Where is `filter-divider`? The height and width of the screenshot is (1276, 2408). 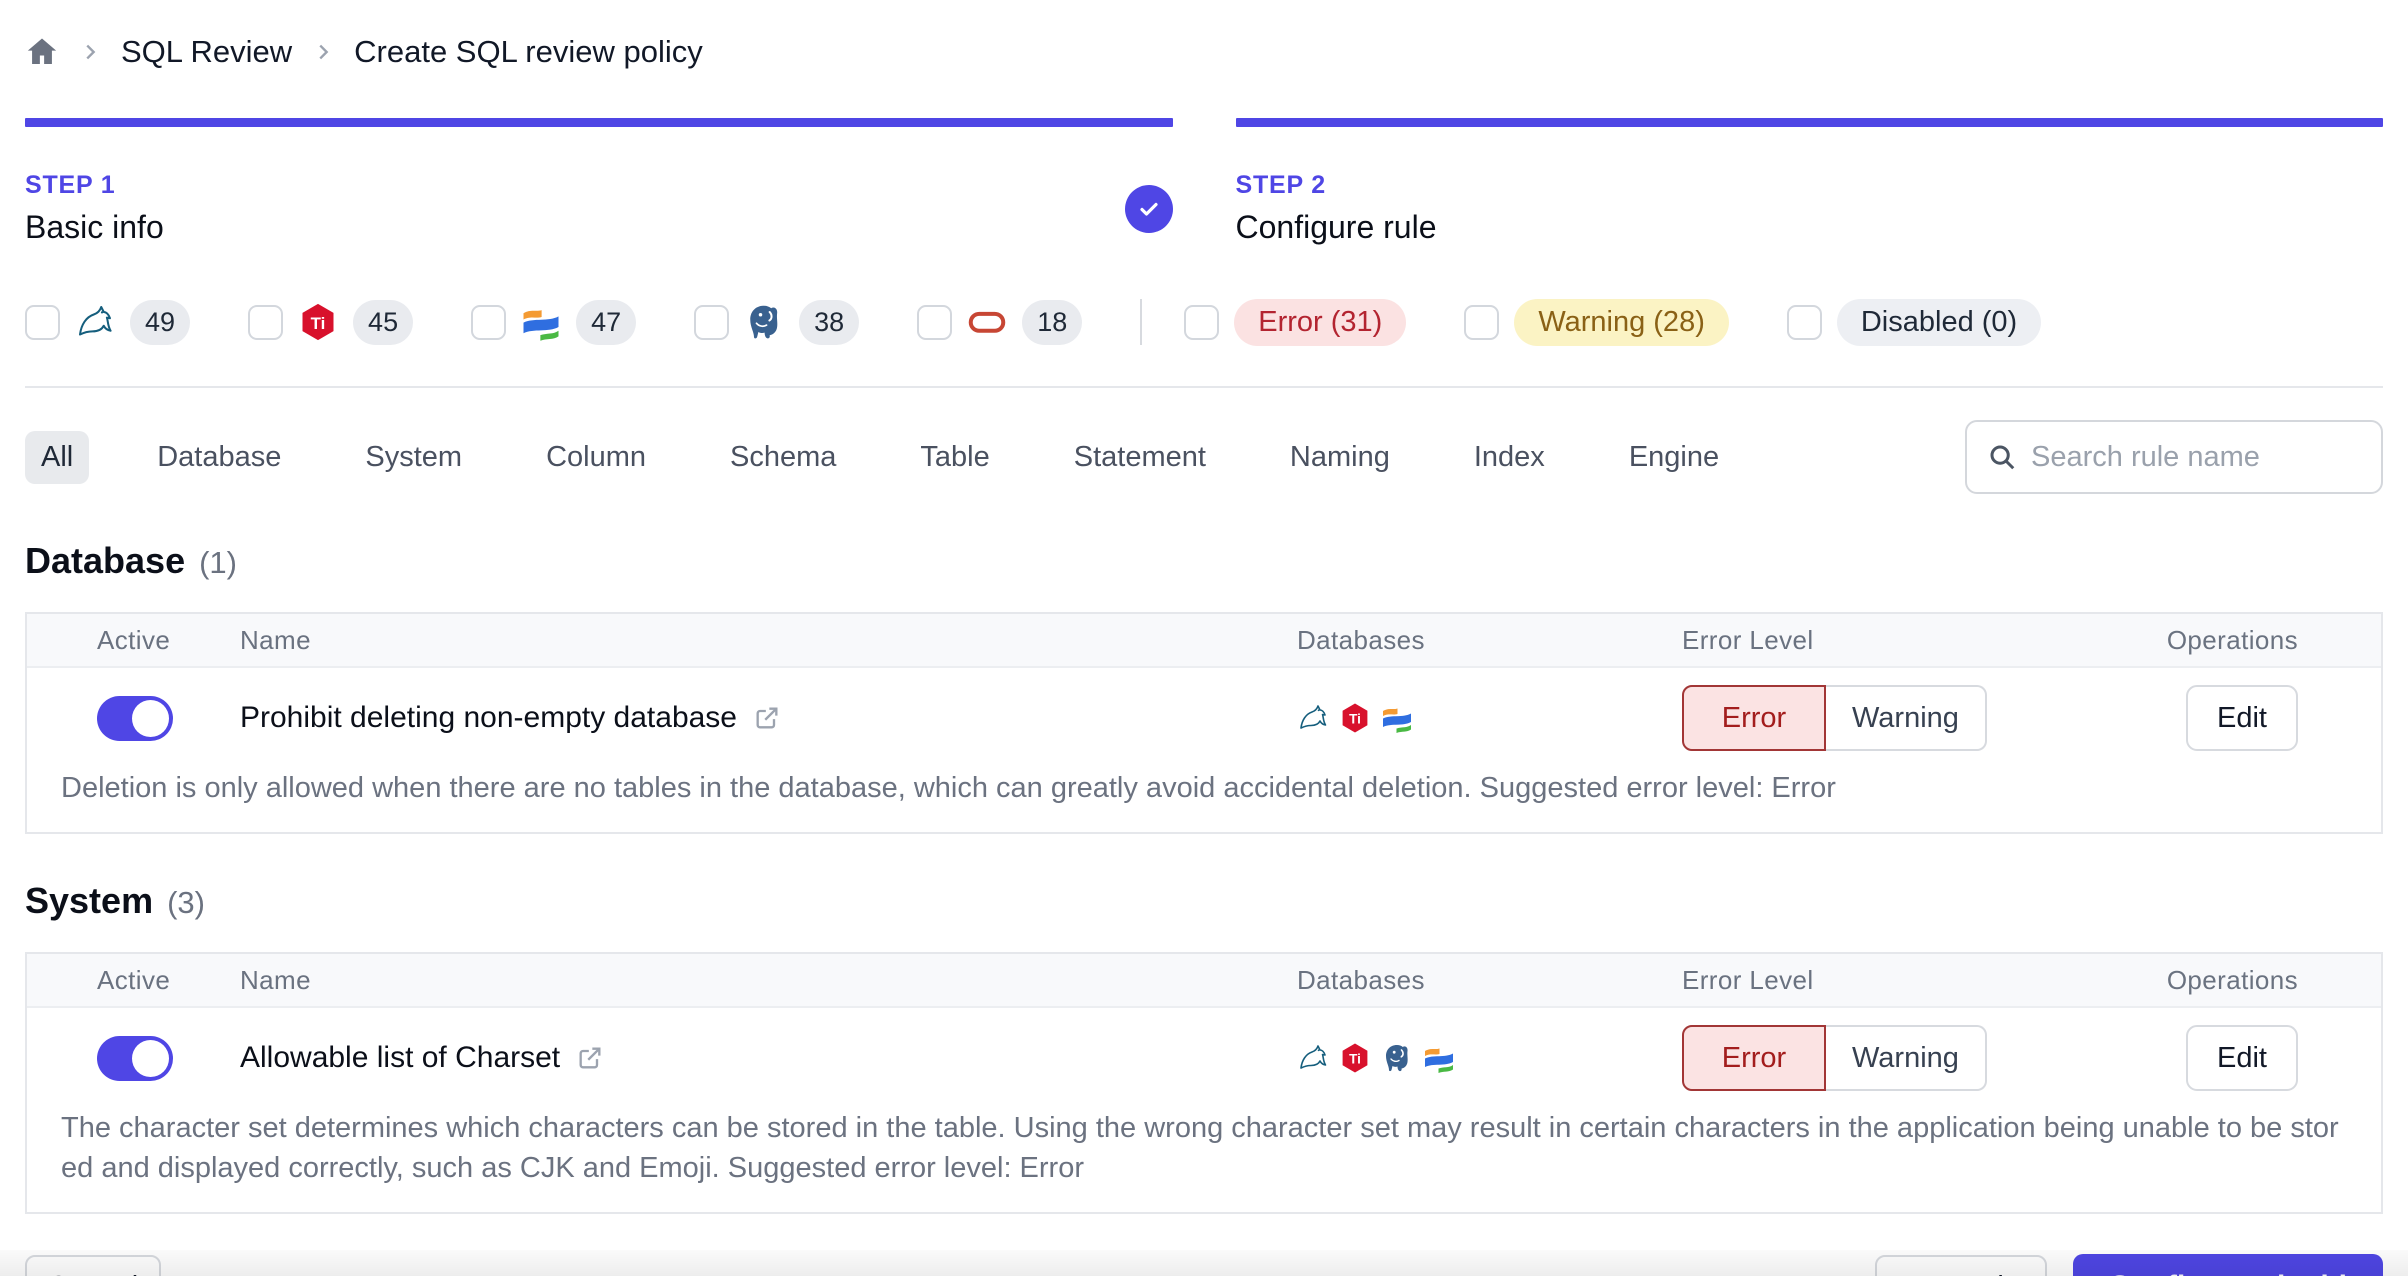
filter-divider is located at coordinates (1141, 322).